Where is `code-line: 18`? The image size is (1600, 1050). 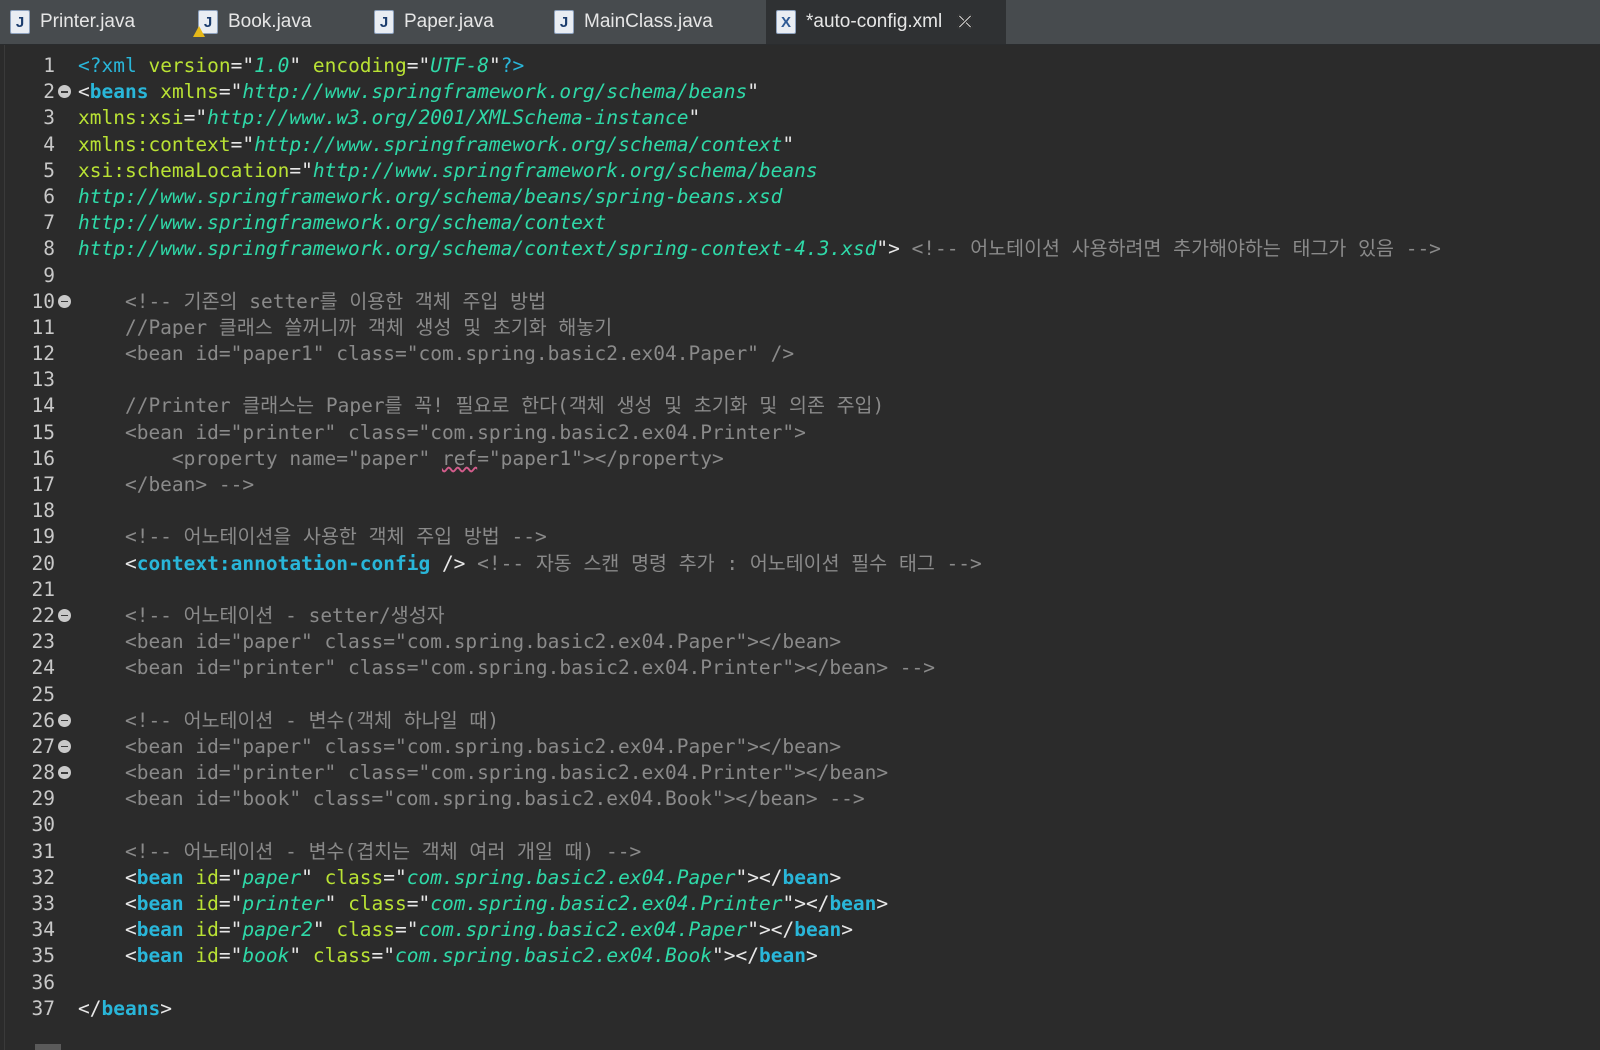
code-line: 18 is located at coordinates (802, 511).